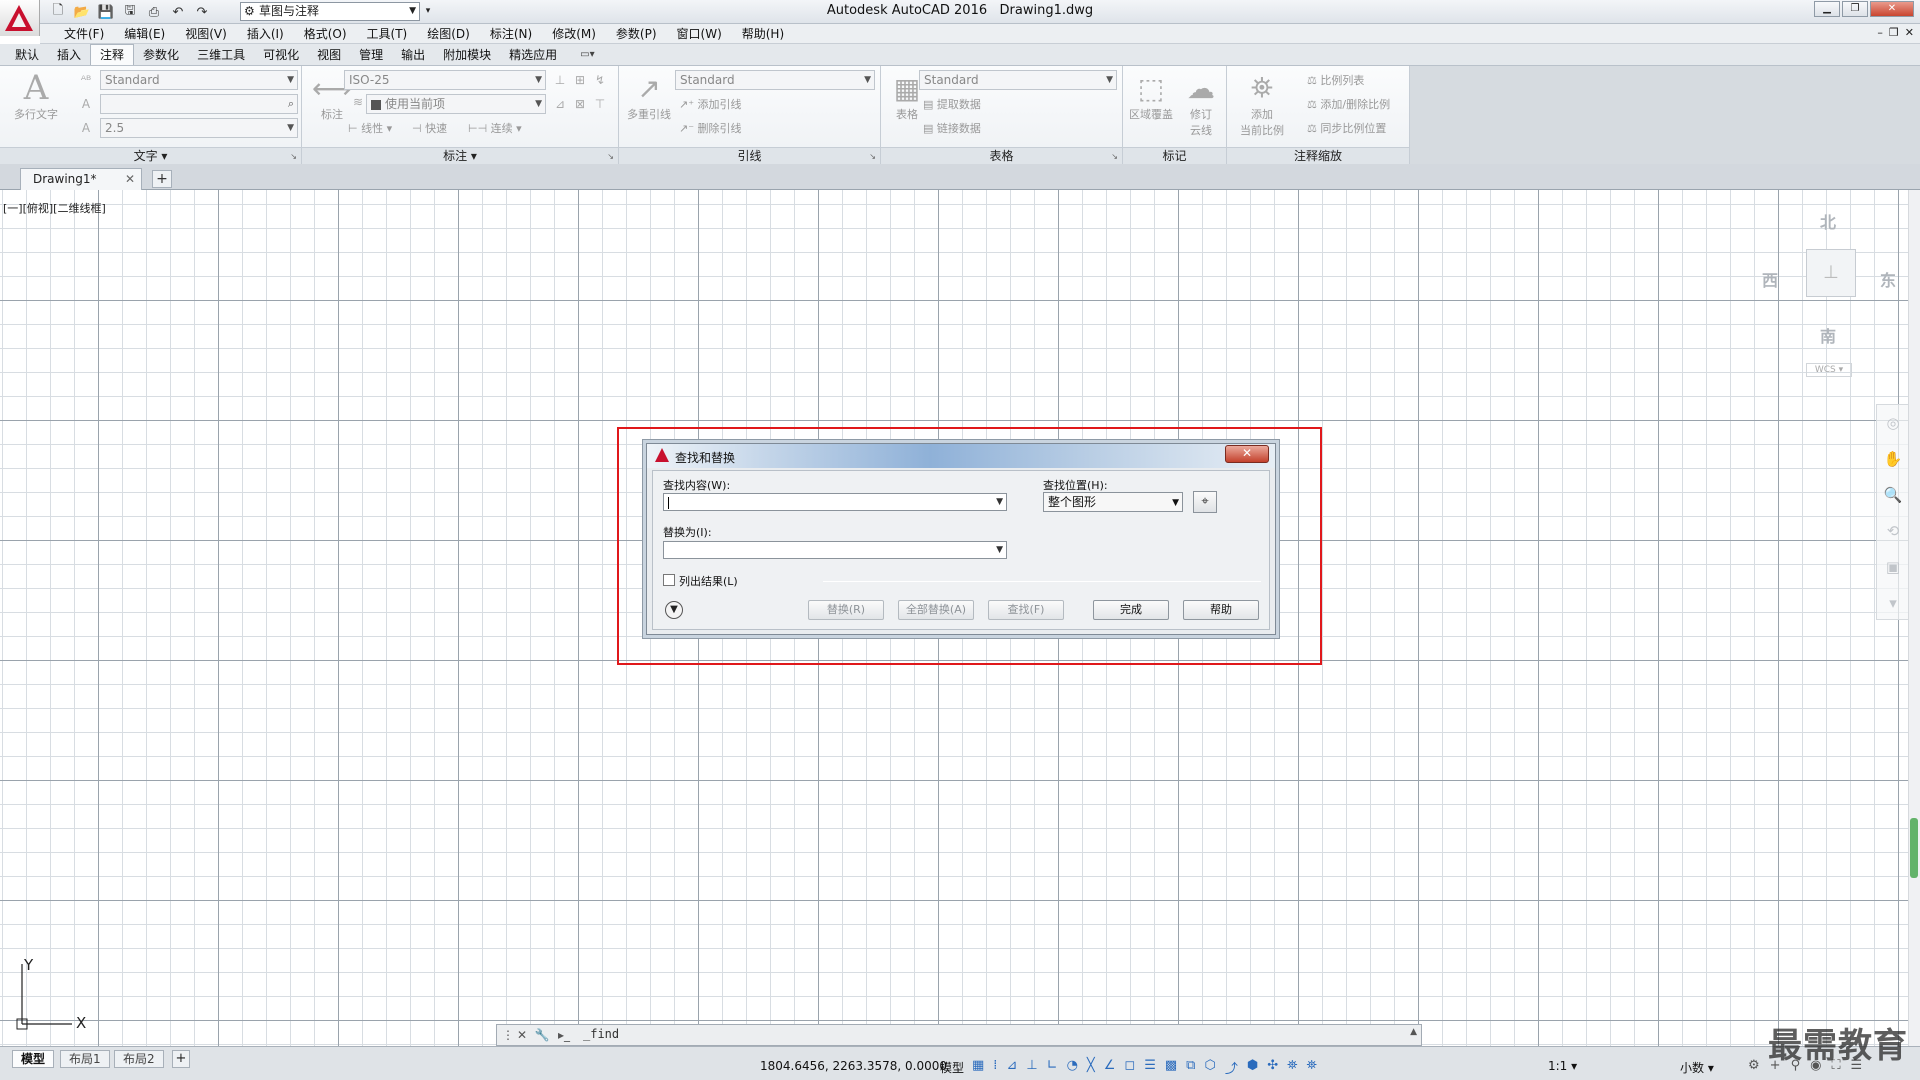 This screenshot has height=1080, width=1920. Describe the element at coordinates (1011, 1067) in the screenshot. I see `infer-constraints-icon: ⊿` at that location.